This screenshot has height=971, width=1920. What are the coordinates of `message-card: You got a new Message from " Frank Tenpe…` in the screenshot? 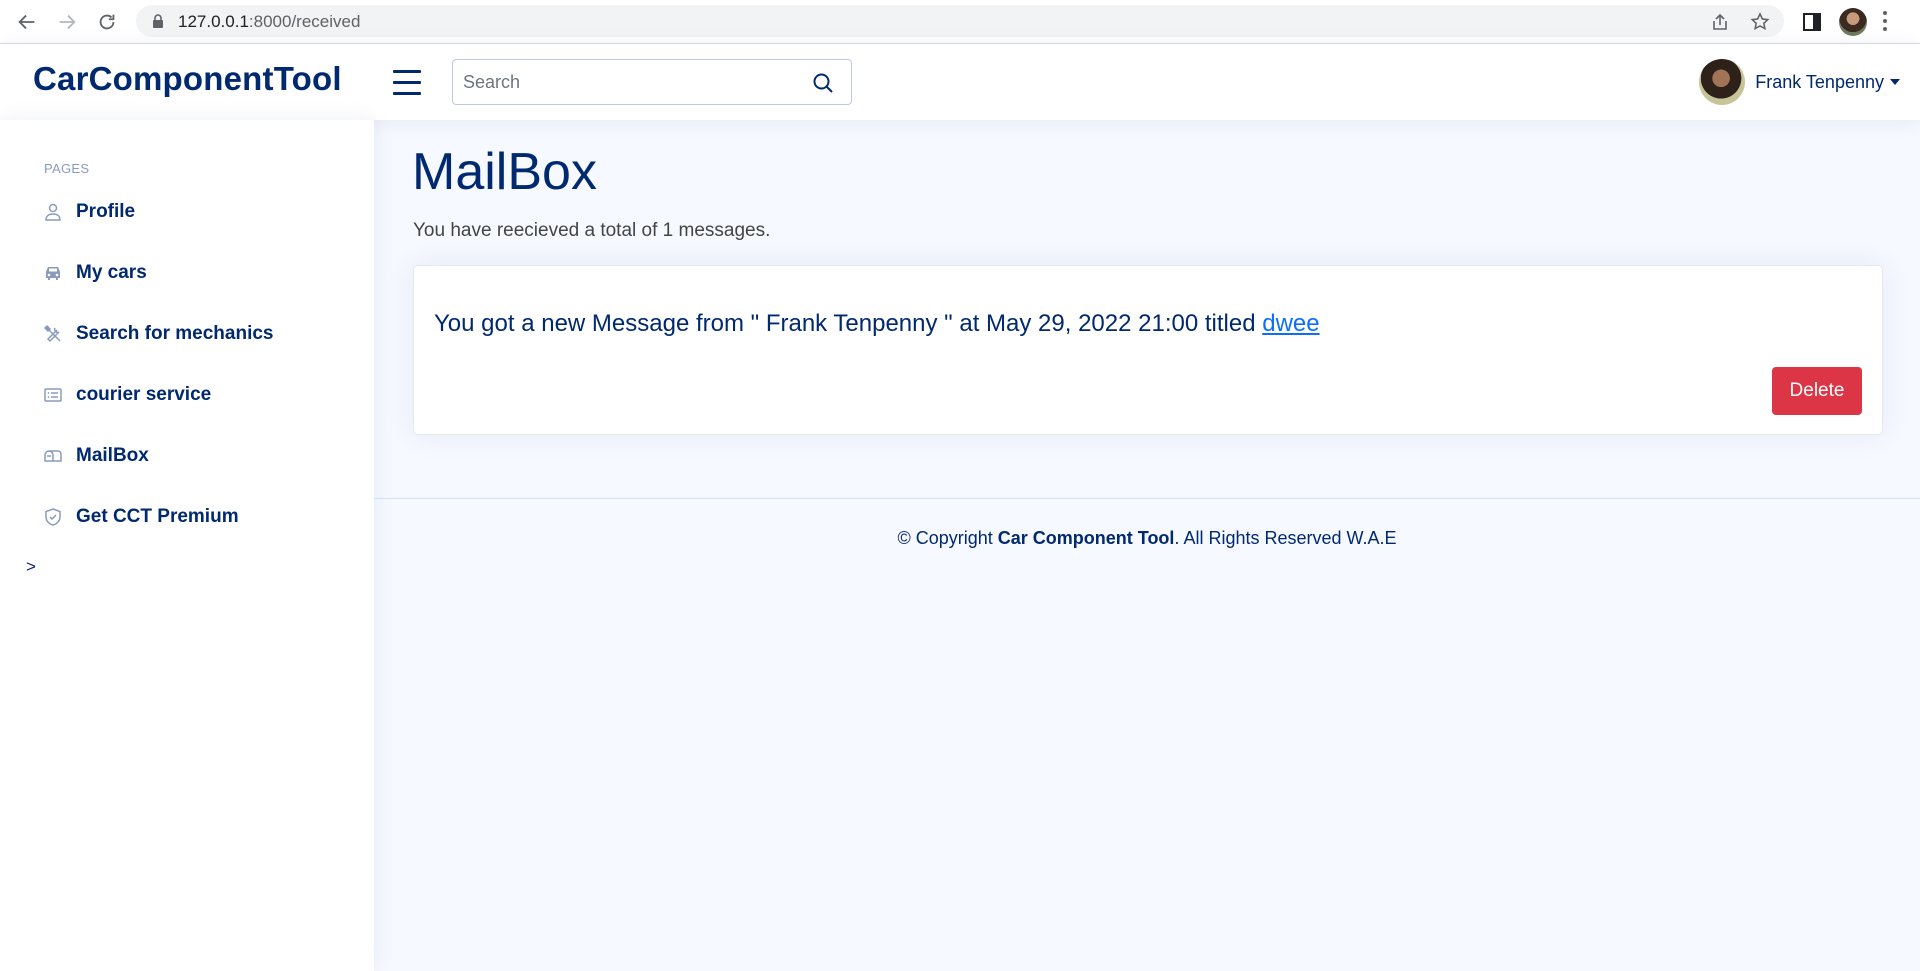 It's located at (1148, 350).